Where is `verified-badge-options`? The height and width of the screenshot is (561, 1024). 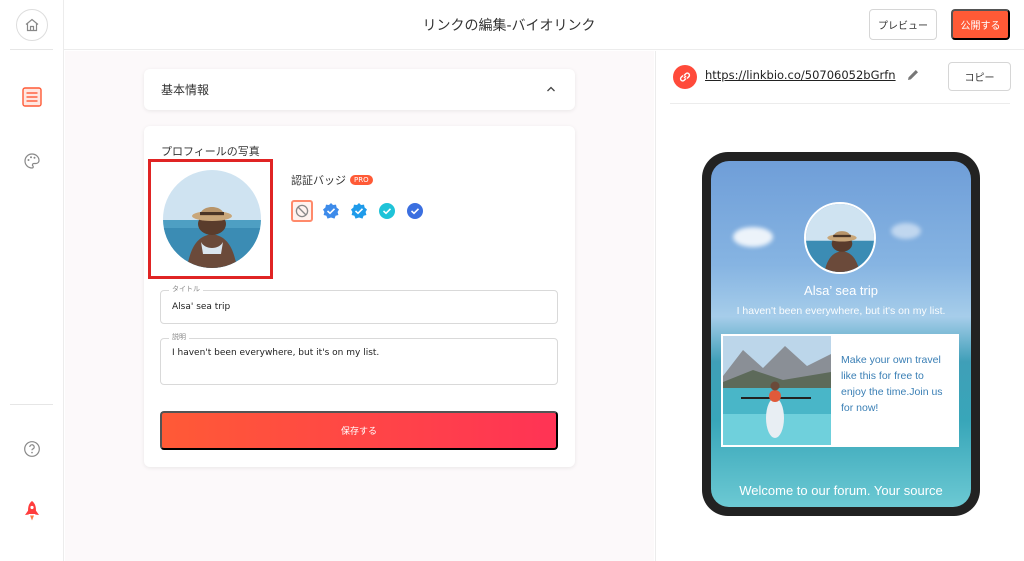
verified-badge-options is located at coordinates (358, 211).